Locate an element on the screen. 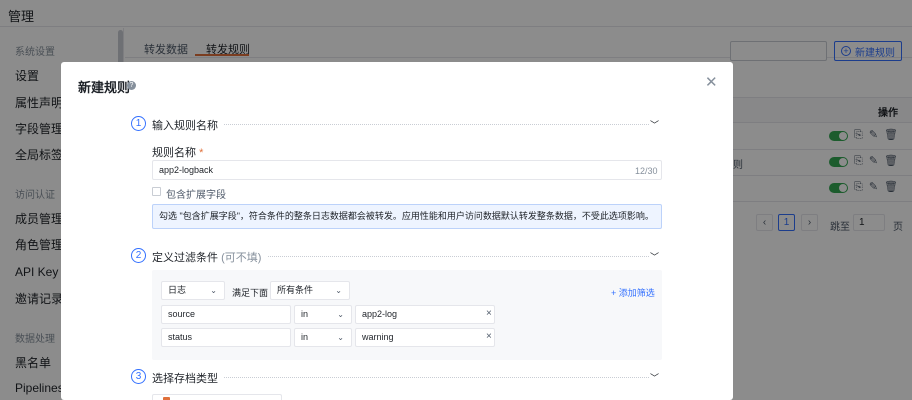 Image resolution: width=912 pixels, height=400 pixels. condition-mode-select: 所有条件 ⌄ is located at coordinates (310, 290).